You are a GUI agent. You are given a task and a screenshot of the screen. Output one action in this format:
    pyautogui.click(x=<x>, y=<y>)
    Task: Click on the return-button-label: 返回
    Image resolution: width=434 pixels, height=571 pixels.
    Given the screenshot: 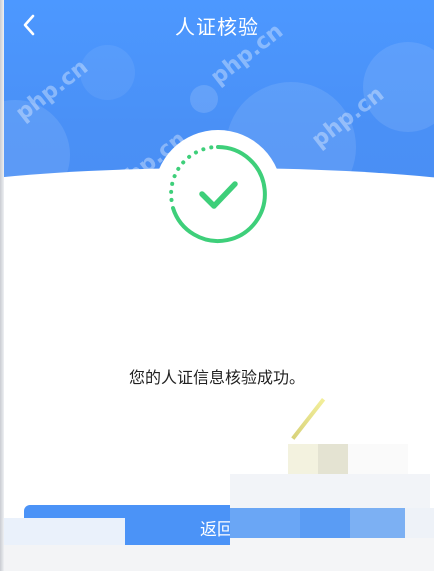 What is the action you would take?
    pyautogui.click(x=217, y=530)
    